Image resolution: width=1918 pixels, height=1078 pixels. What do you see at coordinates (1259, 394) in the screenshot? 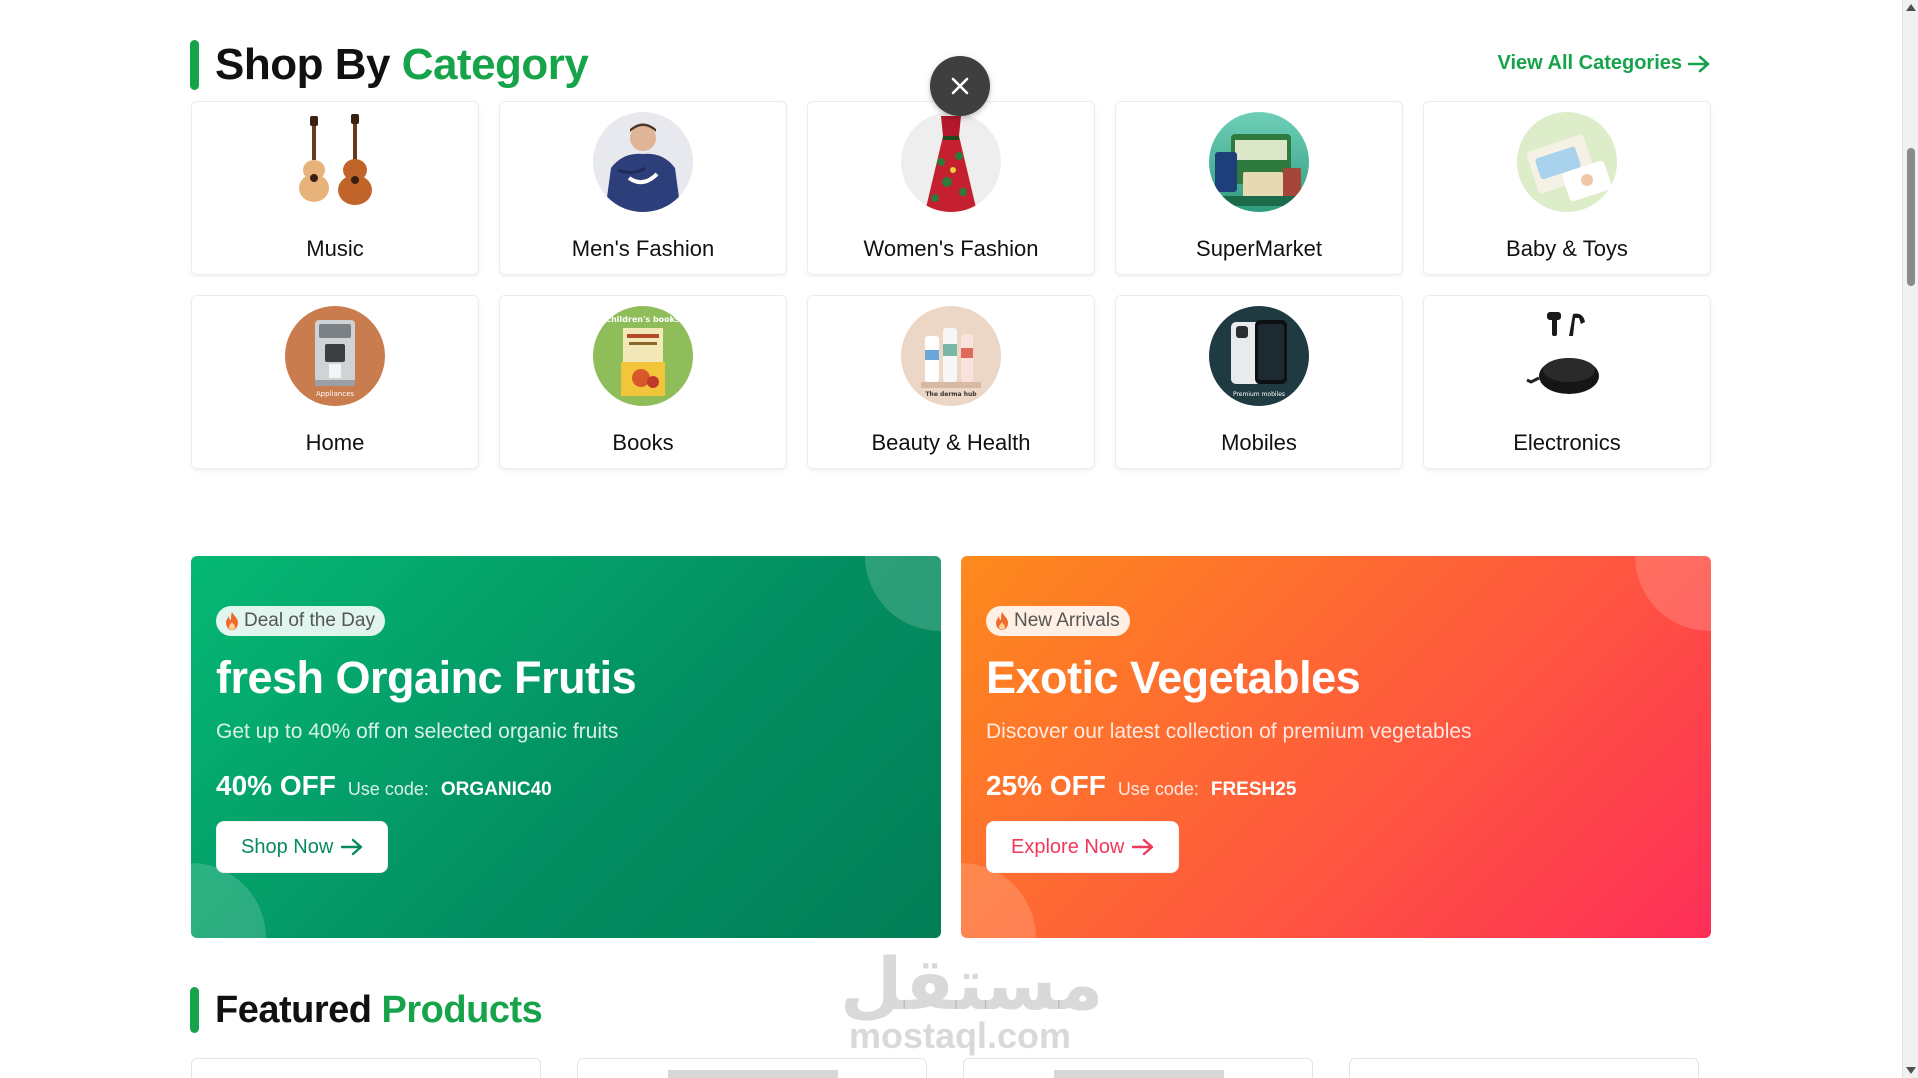
I see `svg-text: Premium mobiles` at bounding box center [1259, 394].